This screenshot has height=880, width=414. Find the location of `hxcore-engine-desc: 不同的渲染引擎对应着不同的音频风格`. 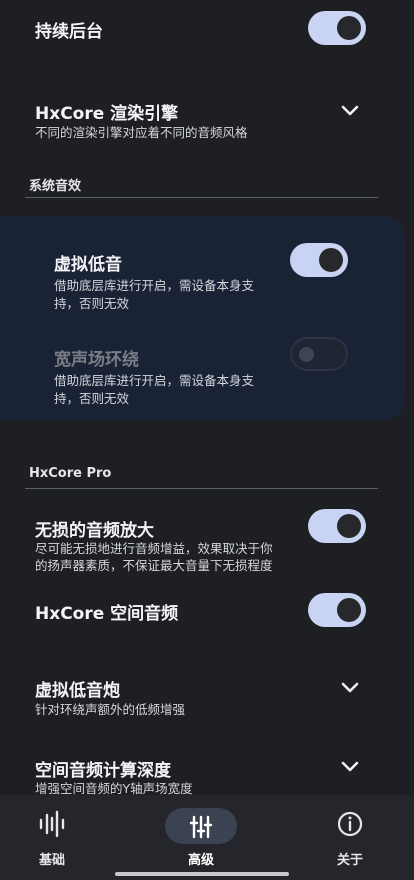

hxcore-engine-desc: 不同的渲染引擎对应着不同的音频风格 is located at coordinates (141, 132).